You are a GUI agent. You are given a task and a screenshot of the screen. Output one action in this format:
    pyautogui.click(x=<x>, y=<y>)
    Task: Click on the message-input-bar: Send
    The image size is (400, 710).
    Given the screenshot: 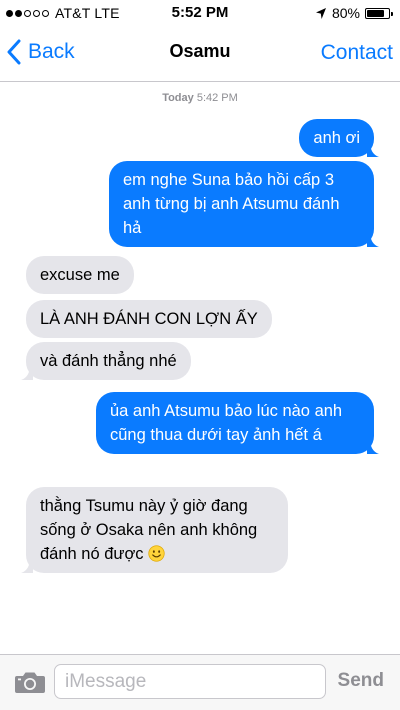 What is the action you would take?
    pyautogui.click(x=200, y=682)
    